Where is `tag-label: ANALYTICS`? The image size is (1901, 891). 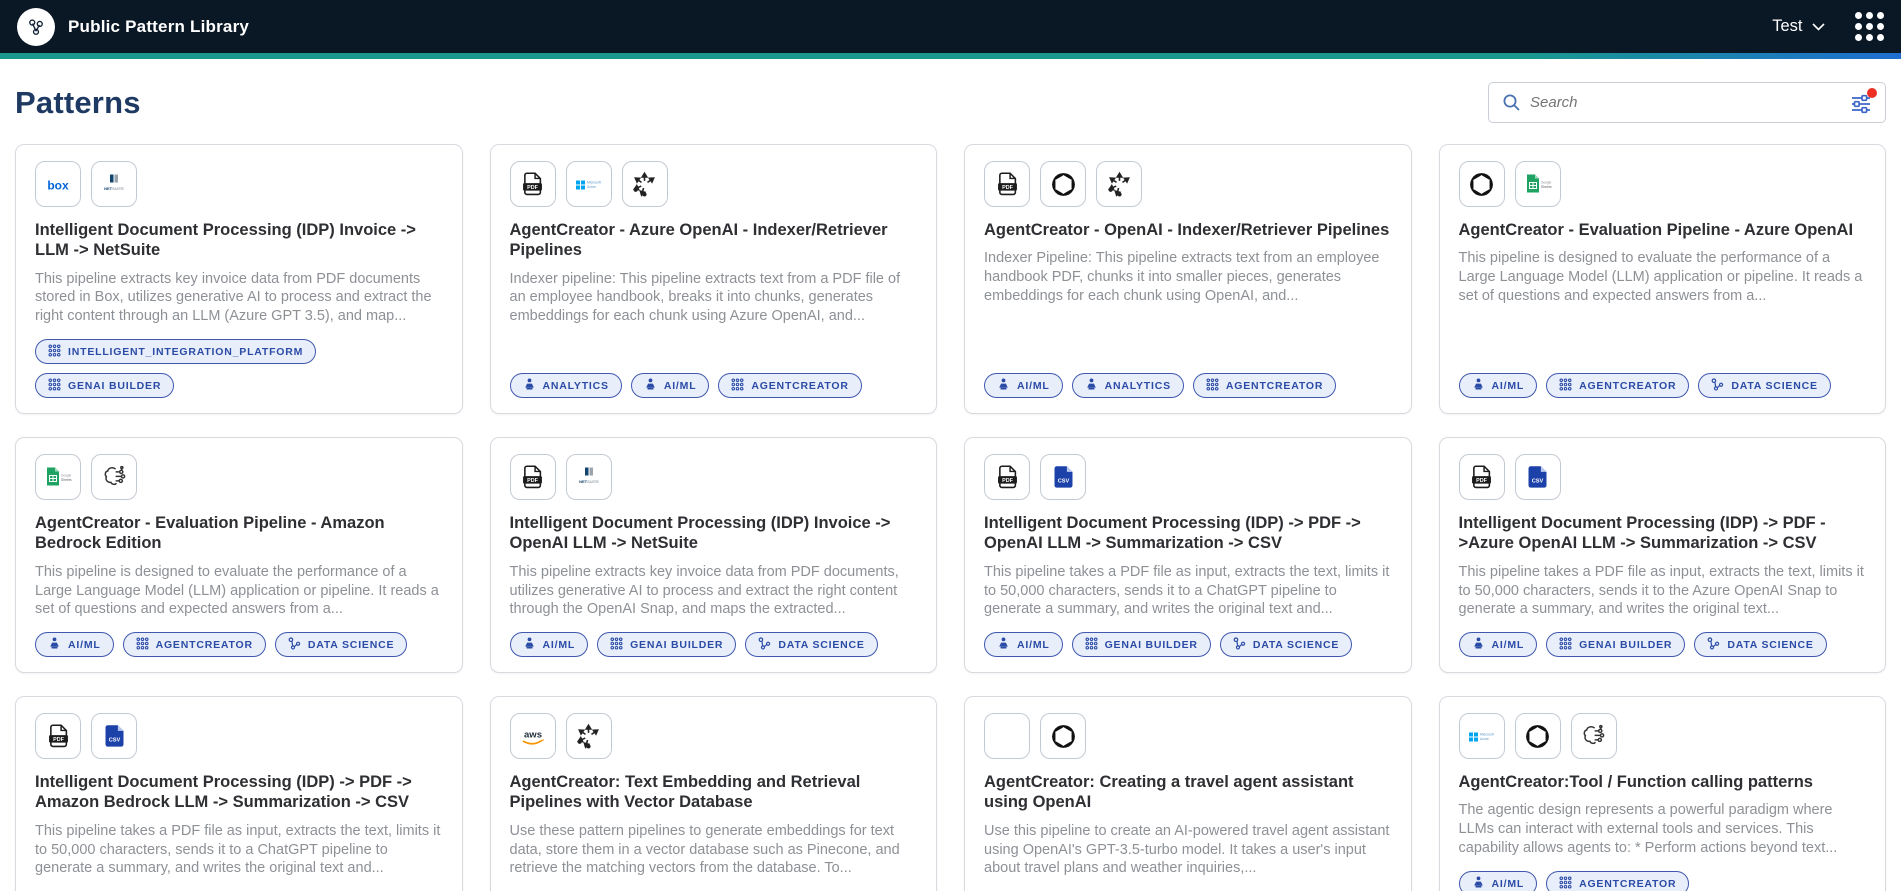
tag-label: ANALYTICS is located at coordinates (1137, 385).